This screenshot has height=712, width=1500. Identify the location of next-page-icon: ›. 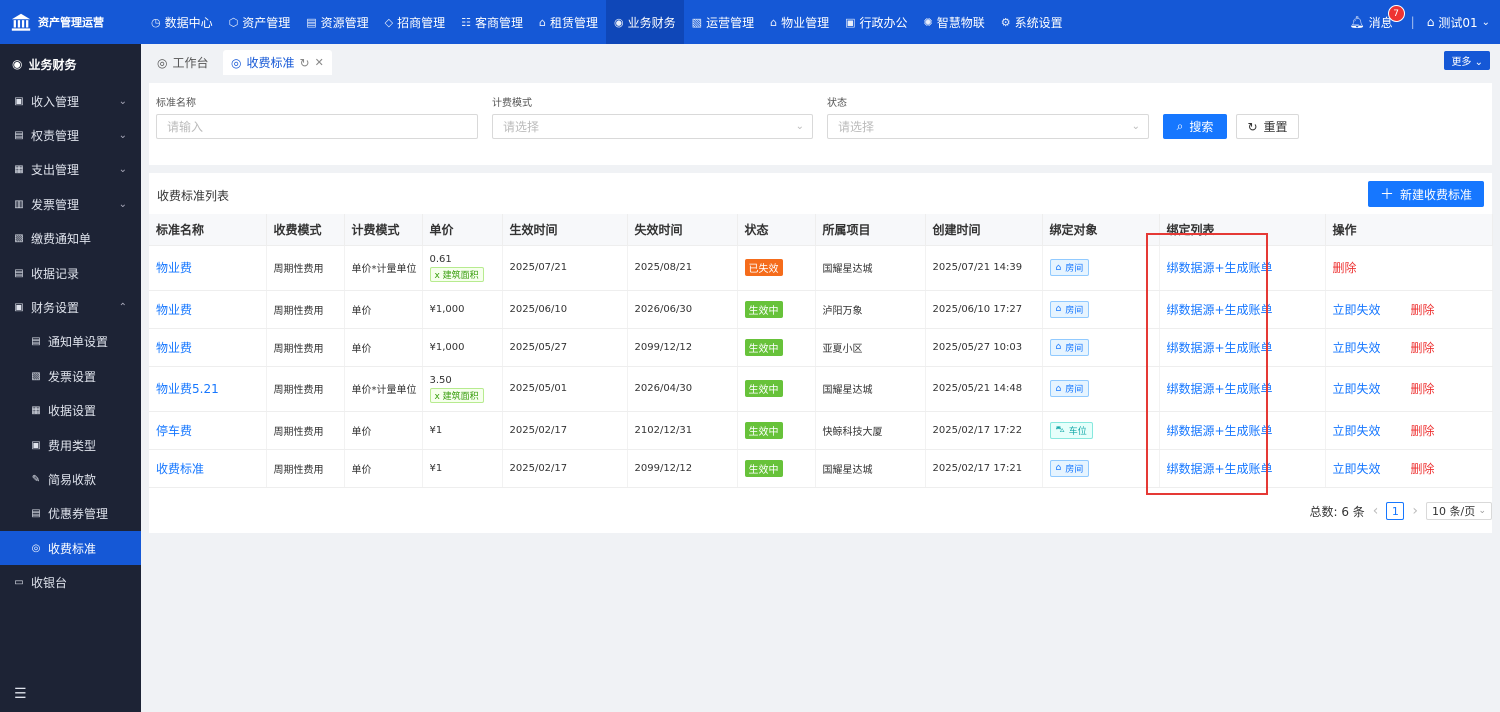
(1415, 511).